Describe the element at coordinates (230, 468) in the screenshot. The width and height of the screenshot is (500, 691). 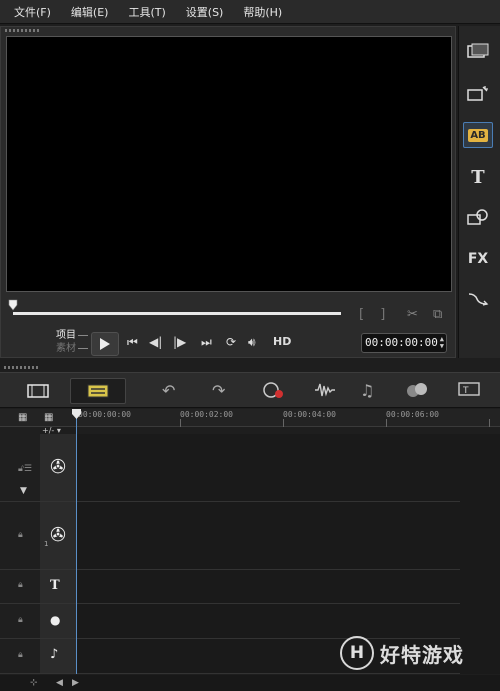
I see `video-track: 🔓︎☰ ▼ ✇` at that location.